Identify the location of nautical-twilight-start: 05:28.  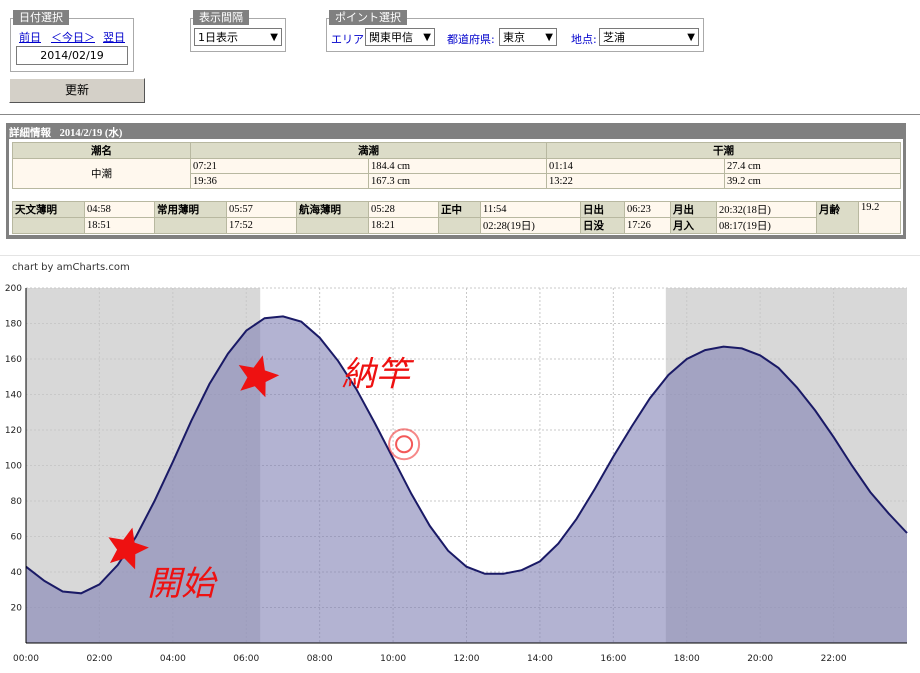
(403, 209).